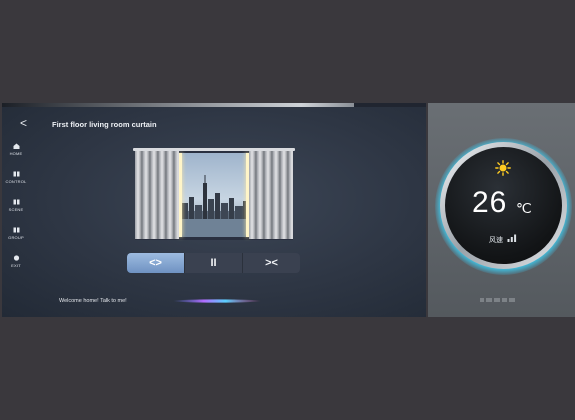 This screenshot has width=575, height=420. What do you see at coordinates (104, 124) in the screenshot?
I see `page-title: First floor living room curtain` at bounding box center [104, 124].